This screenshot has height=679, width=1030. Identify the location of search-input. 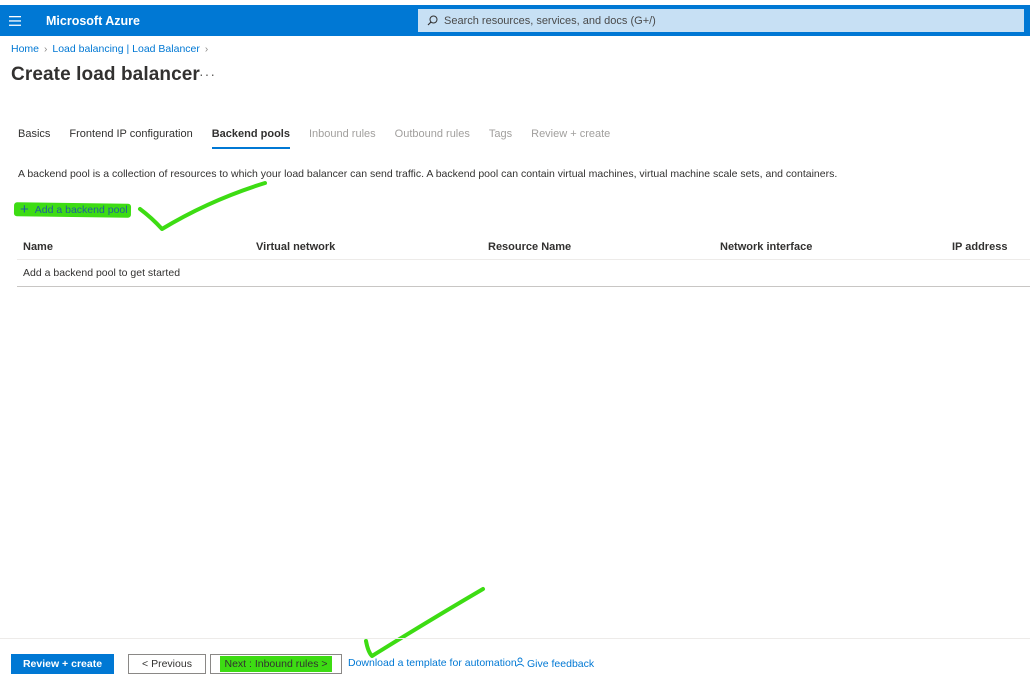
(733, 20).